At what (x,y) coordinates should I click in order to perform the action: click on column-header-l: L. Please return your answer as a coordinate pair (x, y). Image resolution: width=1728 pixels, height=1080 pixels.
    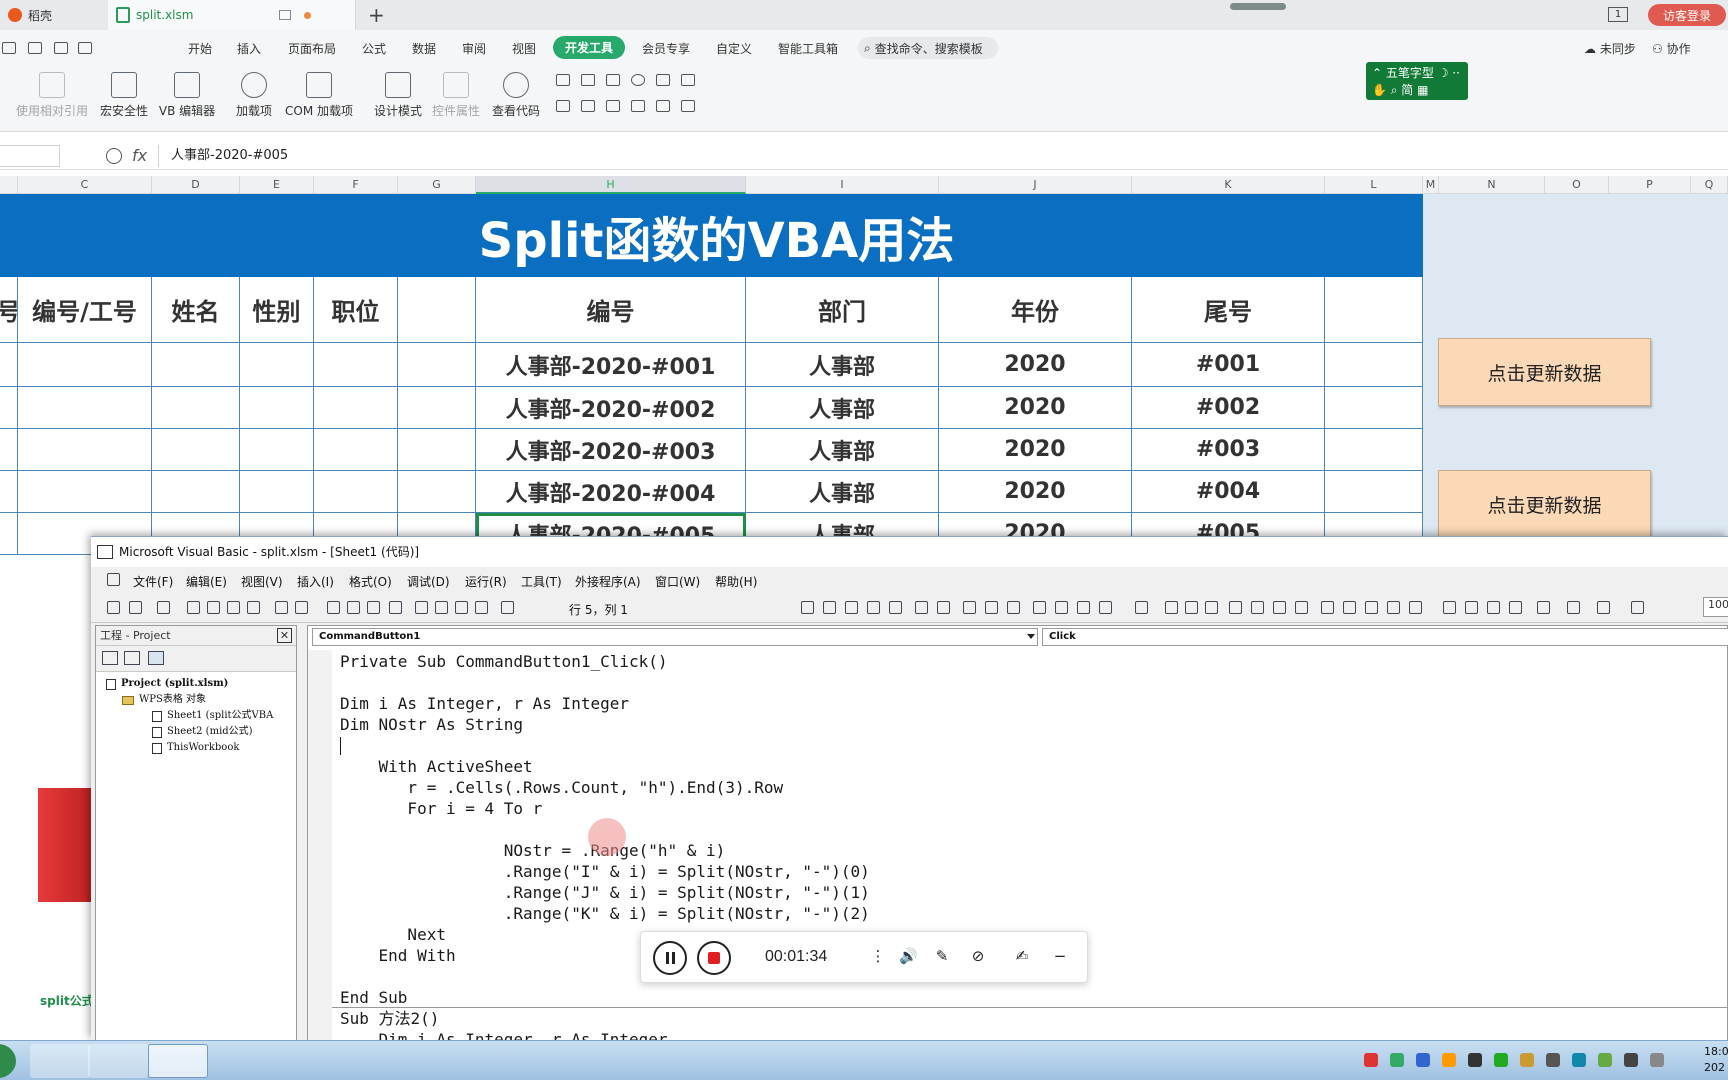
    Looking at the image, I should click on (1374, 185).